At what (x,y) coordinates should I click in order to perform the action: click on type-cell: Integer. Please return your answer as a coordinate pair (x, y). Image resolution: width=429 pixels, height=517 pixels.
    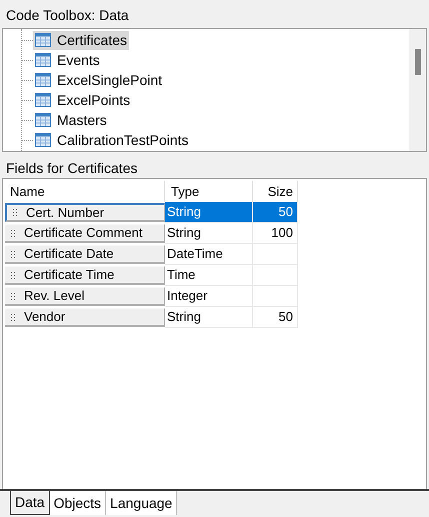
    Looking at the image, I should click on (209, 296).